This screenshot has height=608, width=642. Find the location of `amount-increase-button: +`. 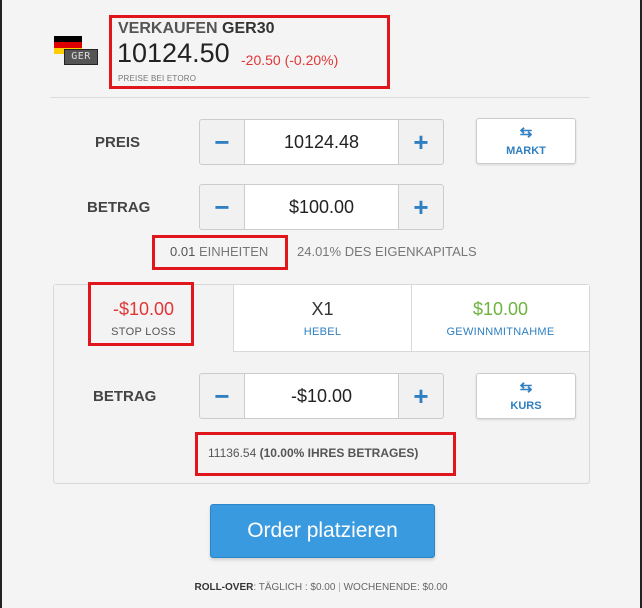

amount-increase-button: + is located at coordinates (421, 207).